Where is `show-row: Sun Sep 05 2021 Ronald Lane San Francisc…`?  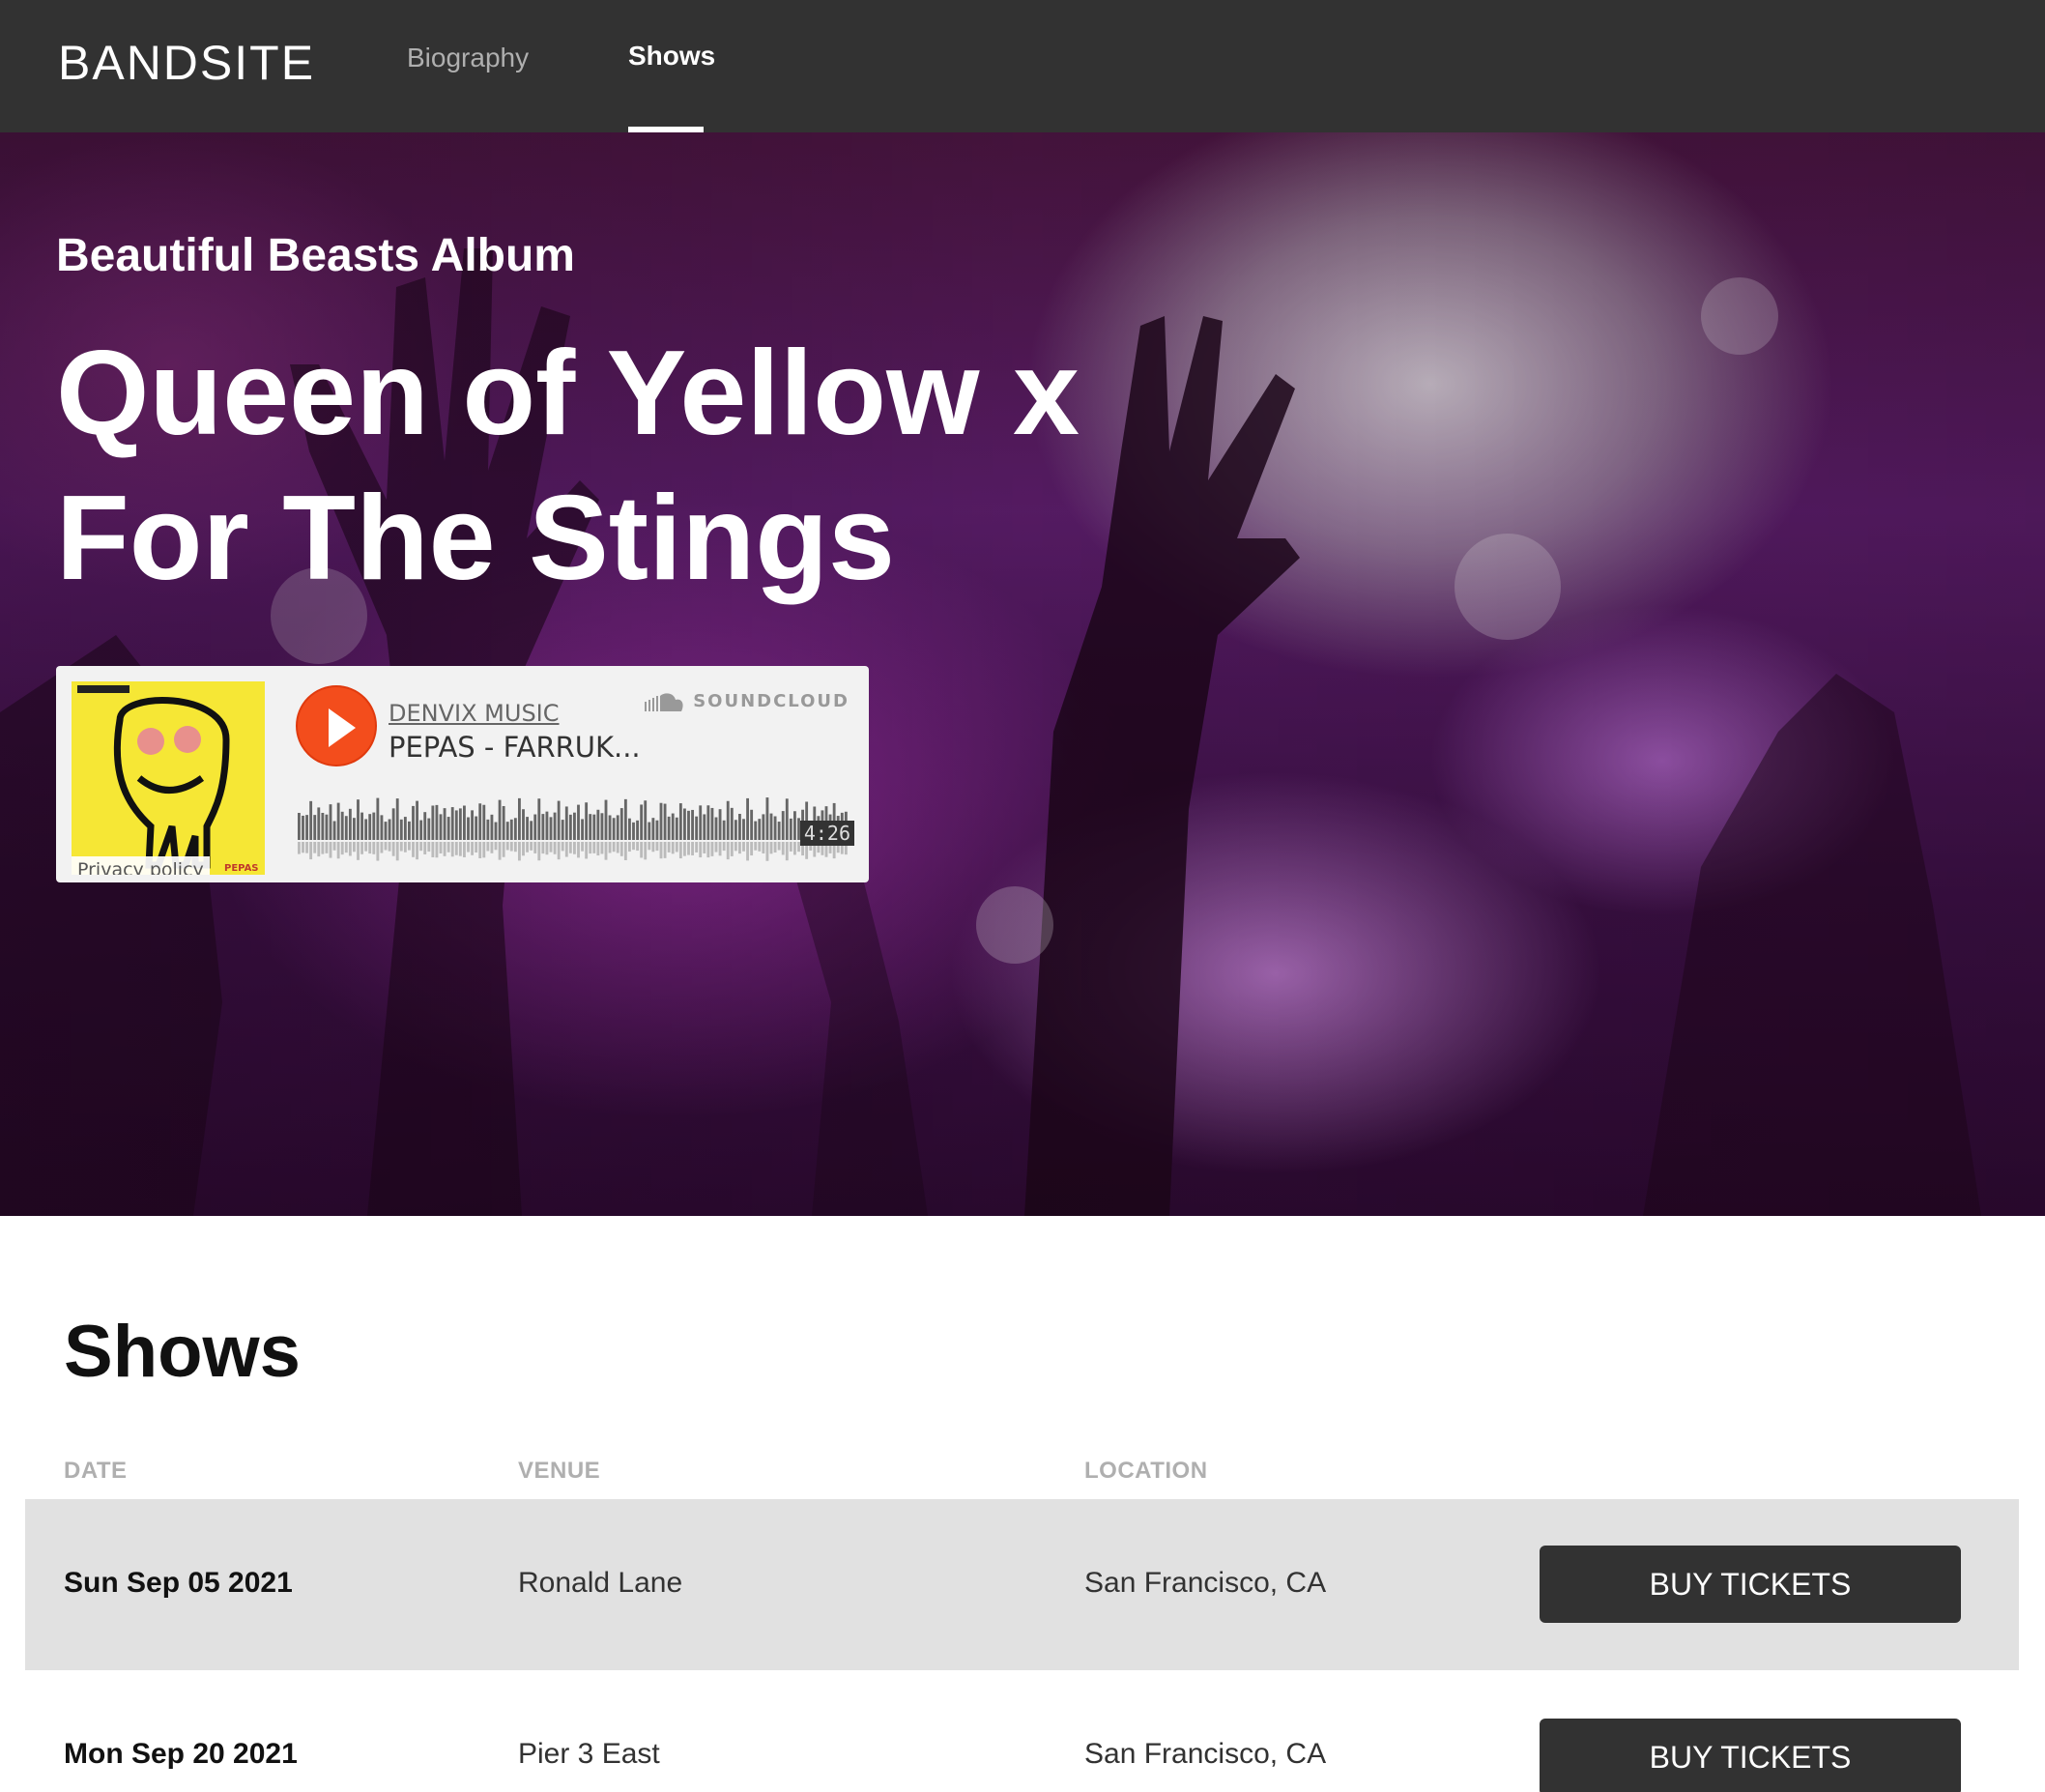
show-row: Sun Sep 05 2021 Ronald Lane San Francisc… is located at coordinates (1022, 1584).